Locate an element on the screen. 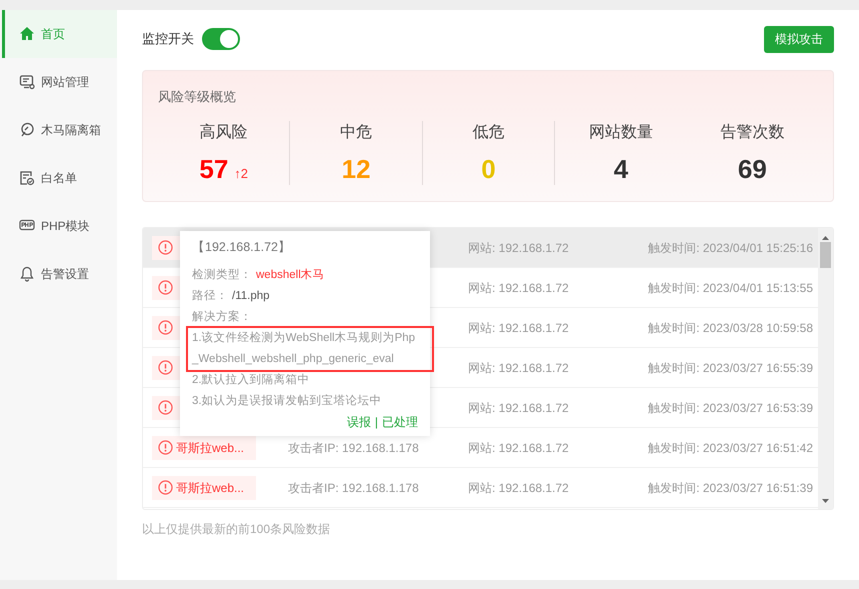  sidebar-item: 网站管理 is located at coordinates (61, 82).